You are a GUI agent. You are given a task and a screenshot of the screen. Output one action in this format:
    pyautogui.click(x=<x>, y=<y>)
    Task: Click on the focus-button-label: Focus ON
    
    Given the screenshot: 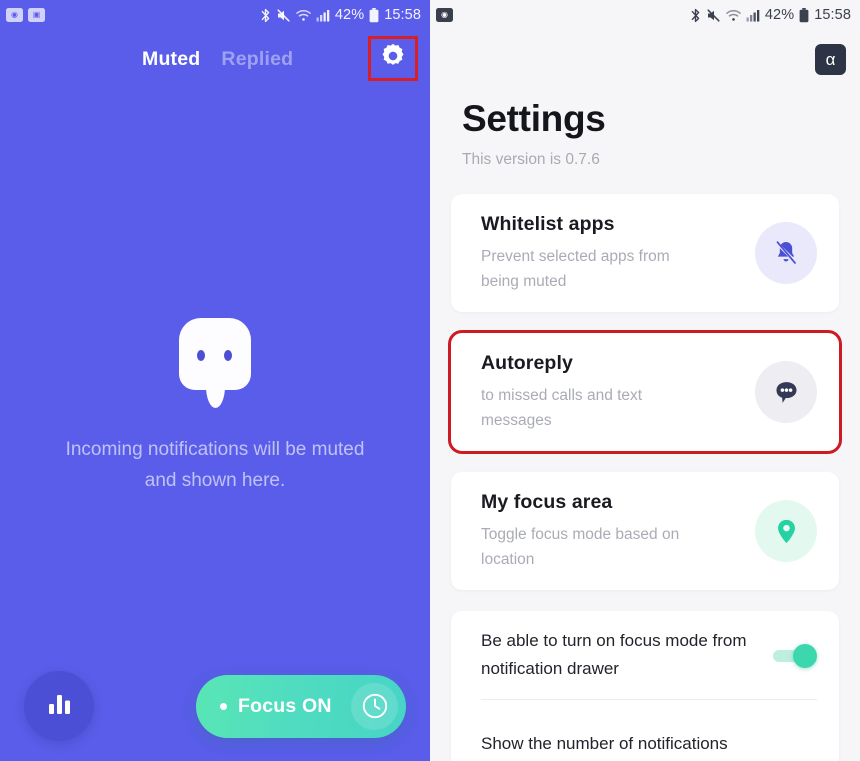 What is the action you would take?
    pyautogui.click(x=285, y=705)
    